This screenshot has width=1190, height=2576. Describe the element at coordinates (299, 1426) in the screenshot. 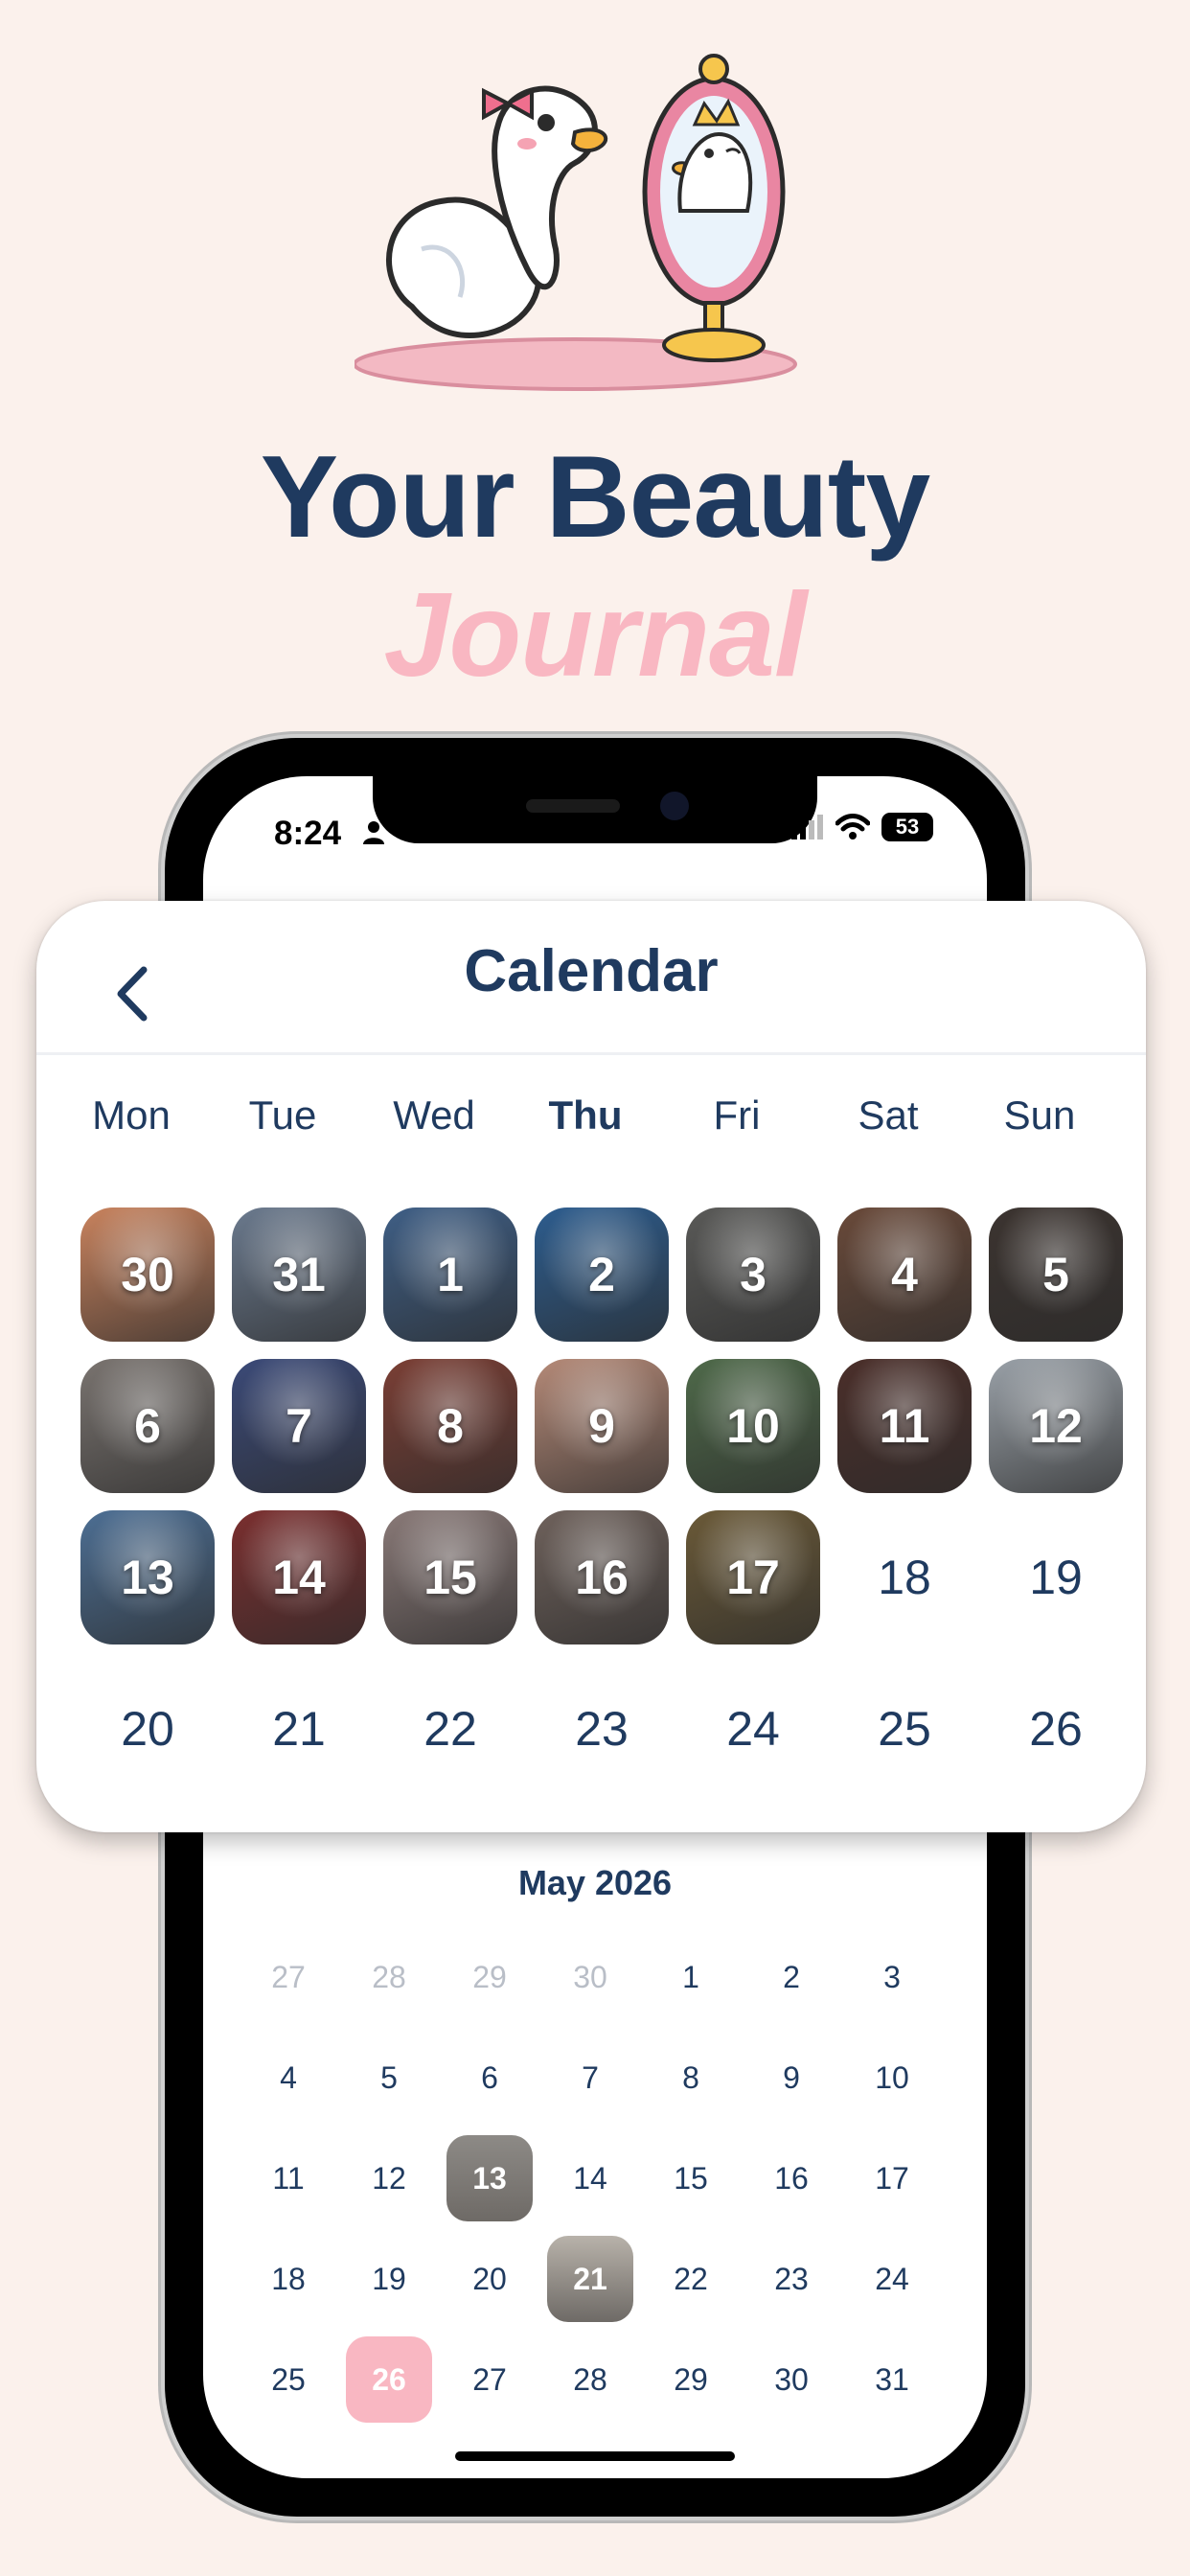

I see `photo-day-cell: 7` at that location.